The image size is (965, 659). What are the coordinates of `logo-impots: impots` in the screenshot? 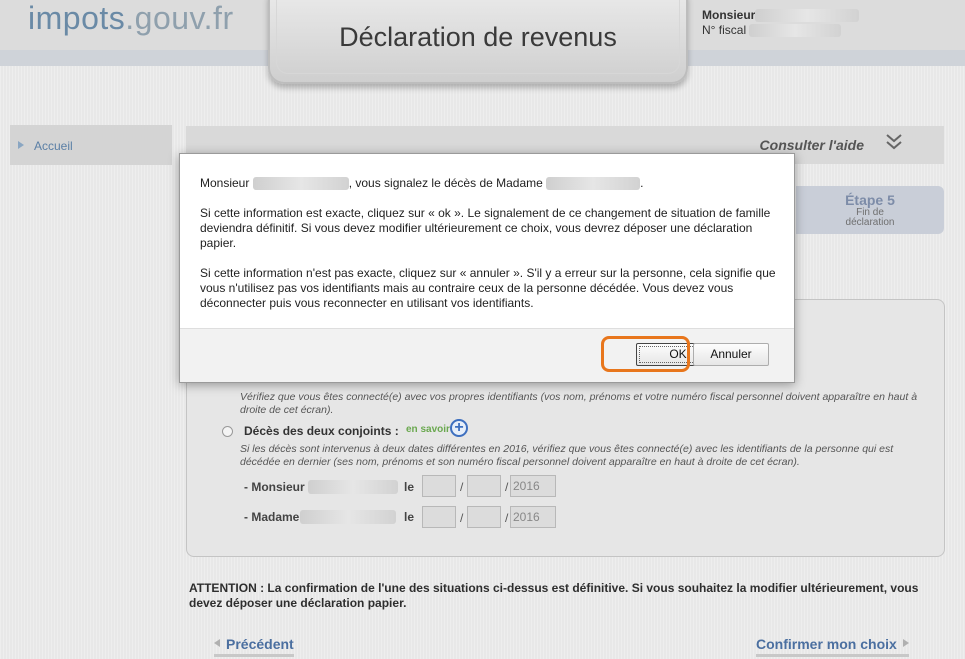 It's located at (77, 18).